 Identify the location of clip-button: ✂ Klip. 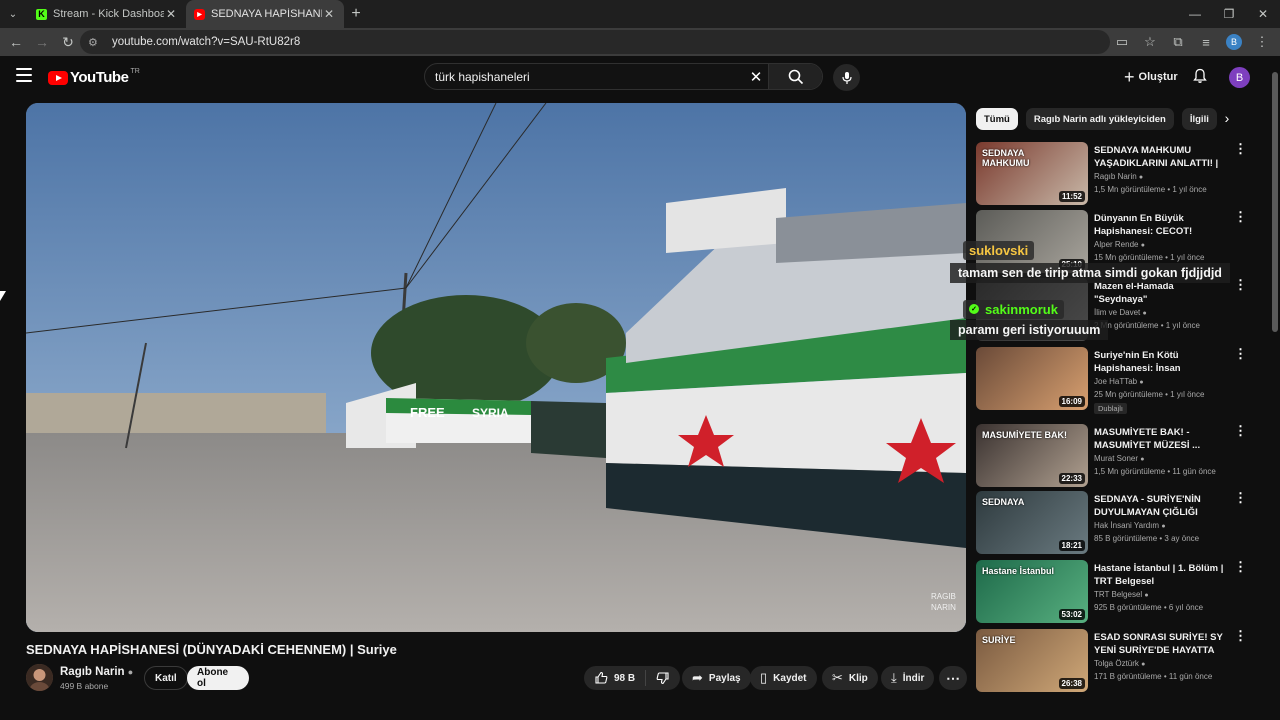
(850, 678).